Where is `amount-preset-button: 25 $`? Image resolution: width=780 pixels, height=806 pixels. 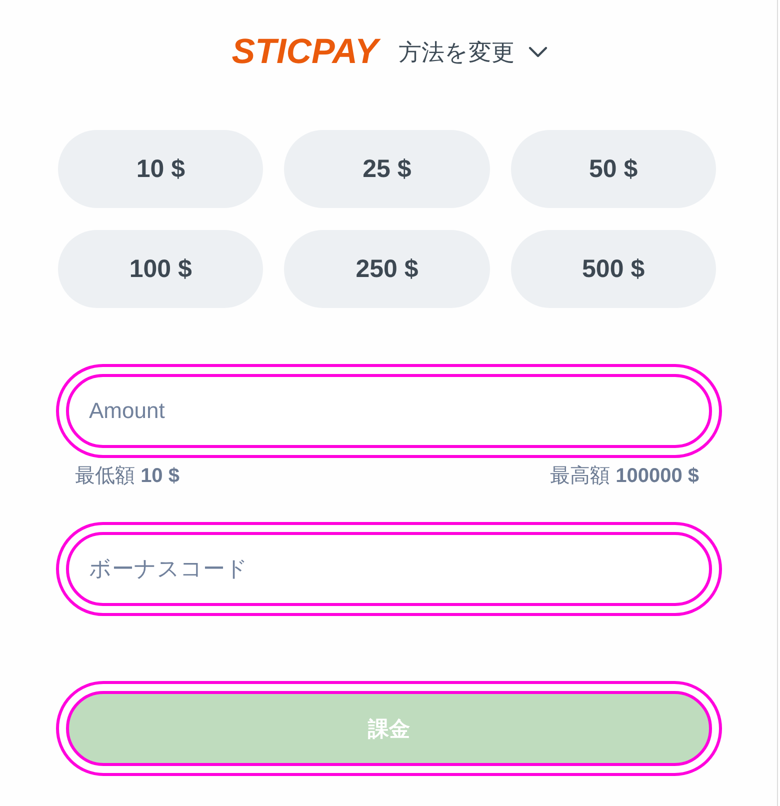 amount-preset-button: 25 $ is located at coordinates (387, 169).